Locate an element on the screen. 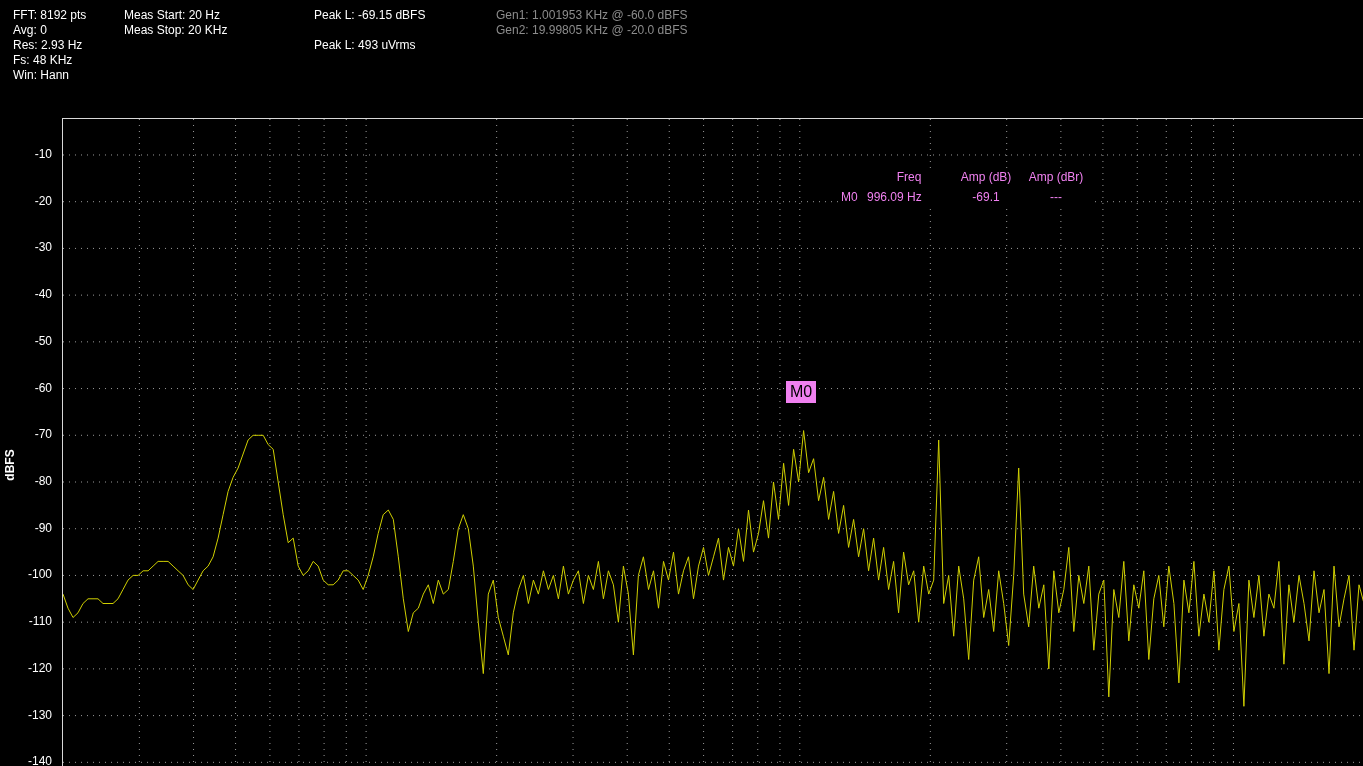 The width and height of the screenshot is (1363, 766). tick-label: -40 is located at coordinates (43, 294).